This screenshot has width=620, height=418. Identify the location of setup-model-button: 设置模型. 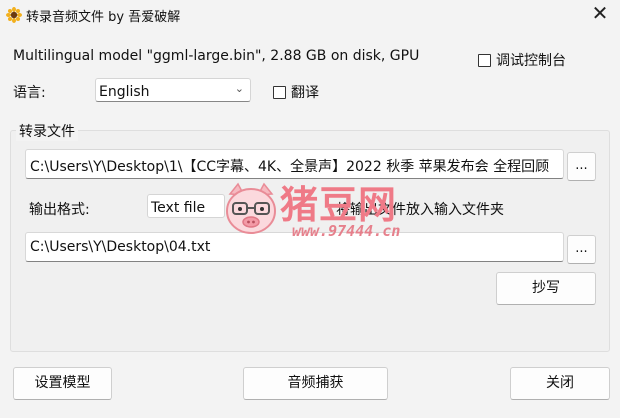
(62, 383).